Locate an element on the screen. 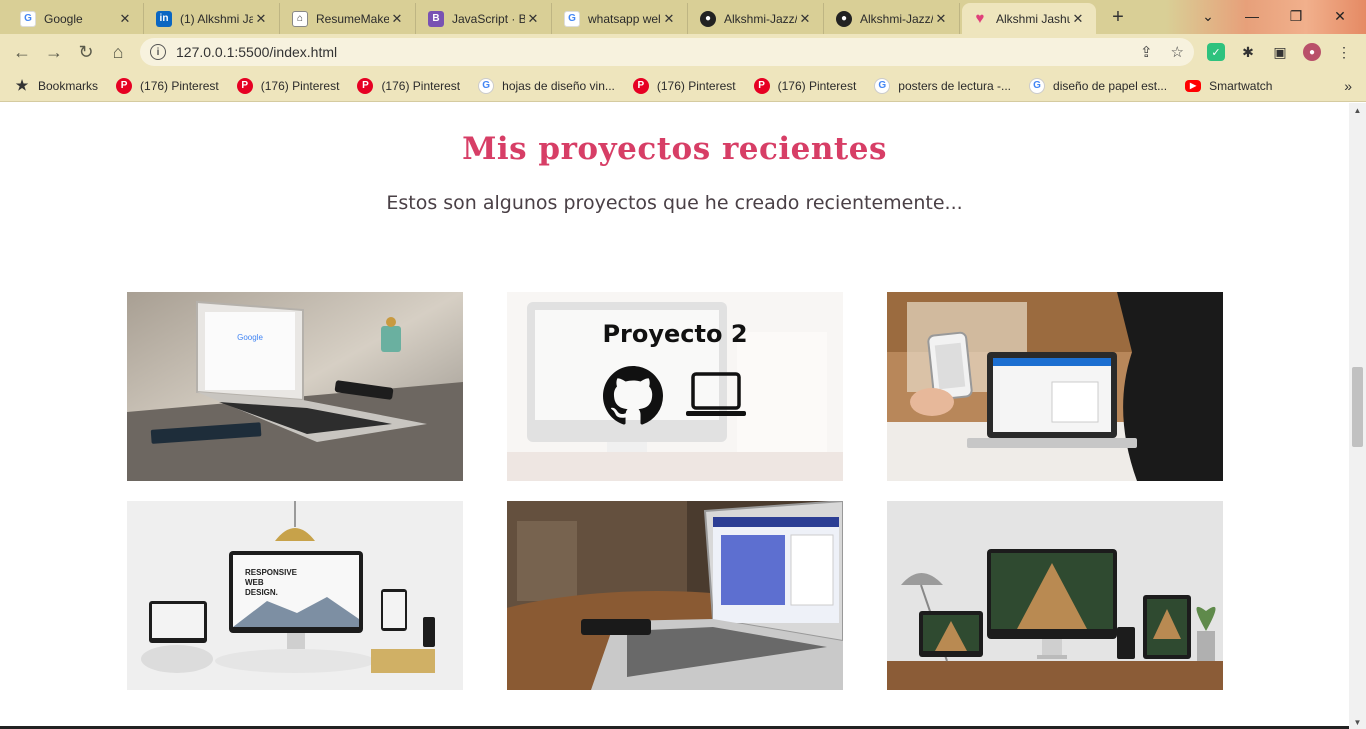 This screenshot has height=729, width=1366. scroll-up-arrow-icon: ▲ is located at coordinates (1357, 110).